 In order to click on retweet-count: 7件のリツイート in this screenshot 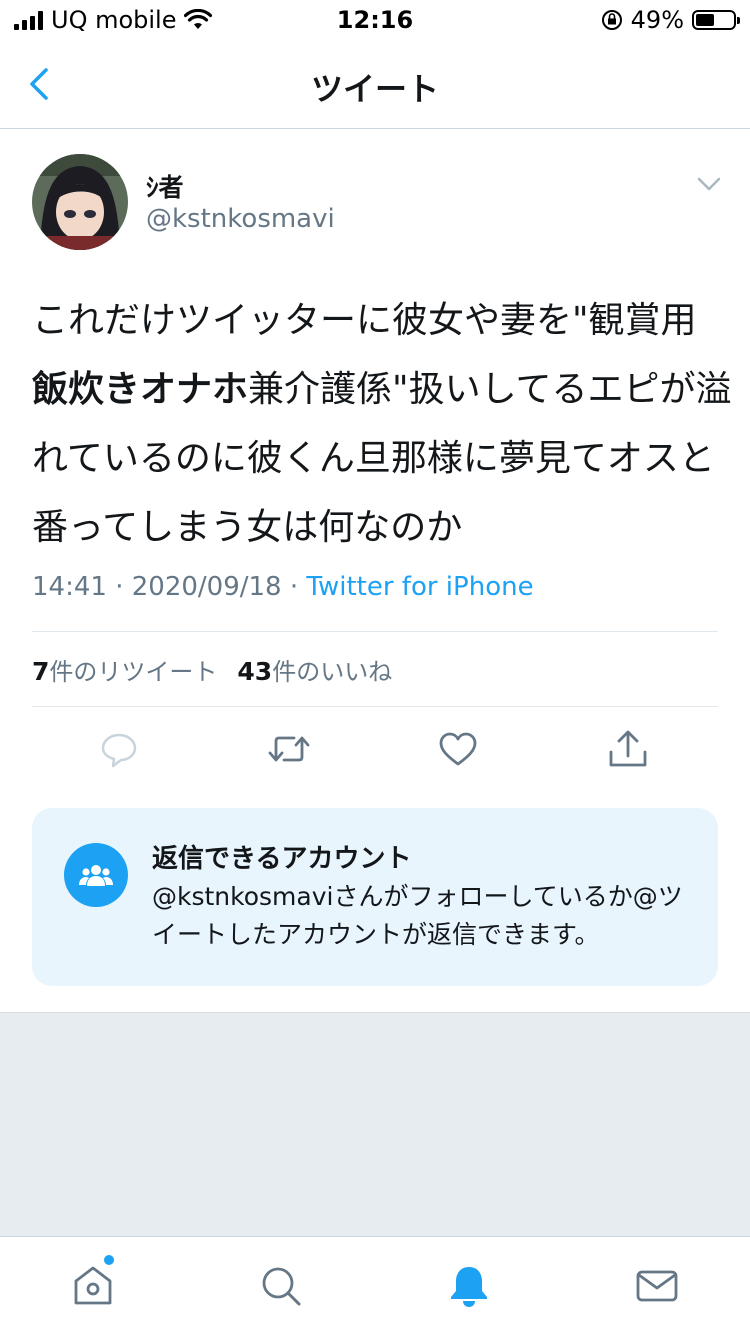, I will do `click(124, 669)`.